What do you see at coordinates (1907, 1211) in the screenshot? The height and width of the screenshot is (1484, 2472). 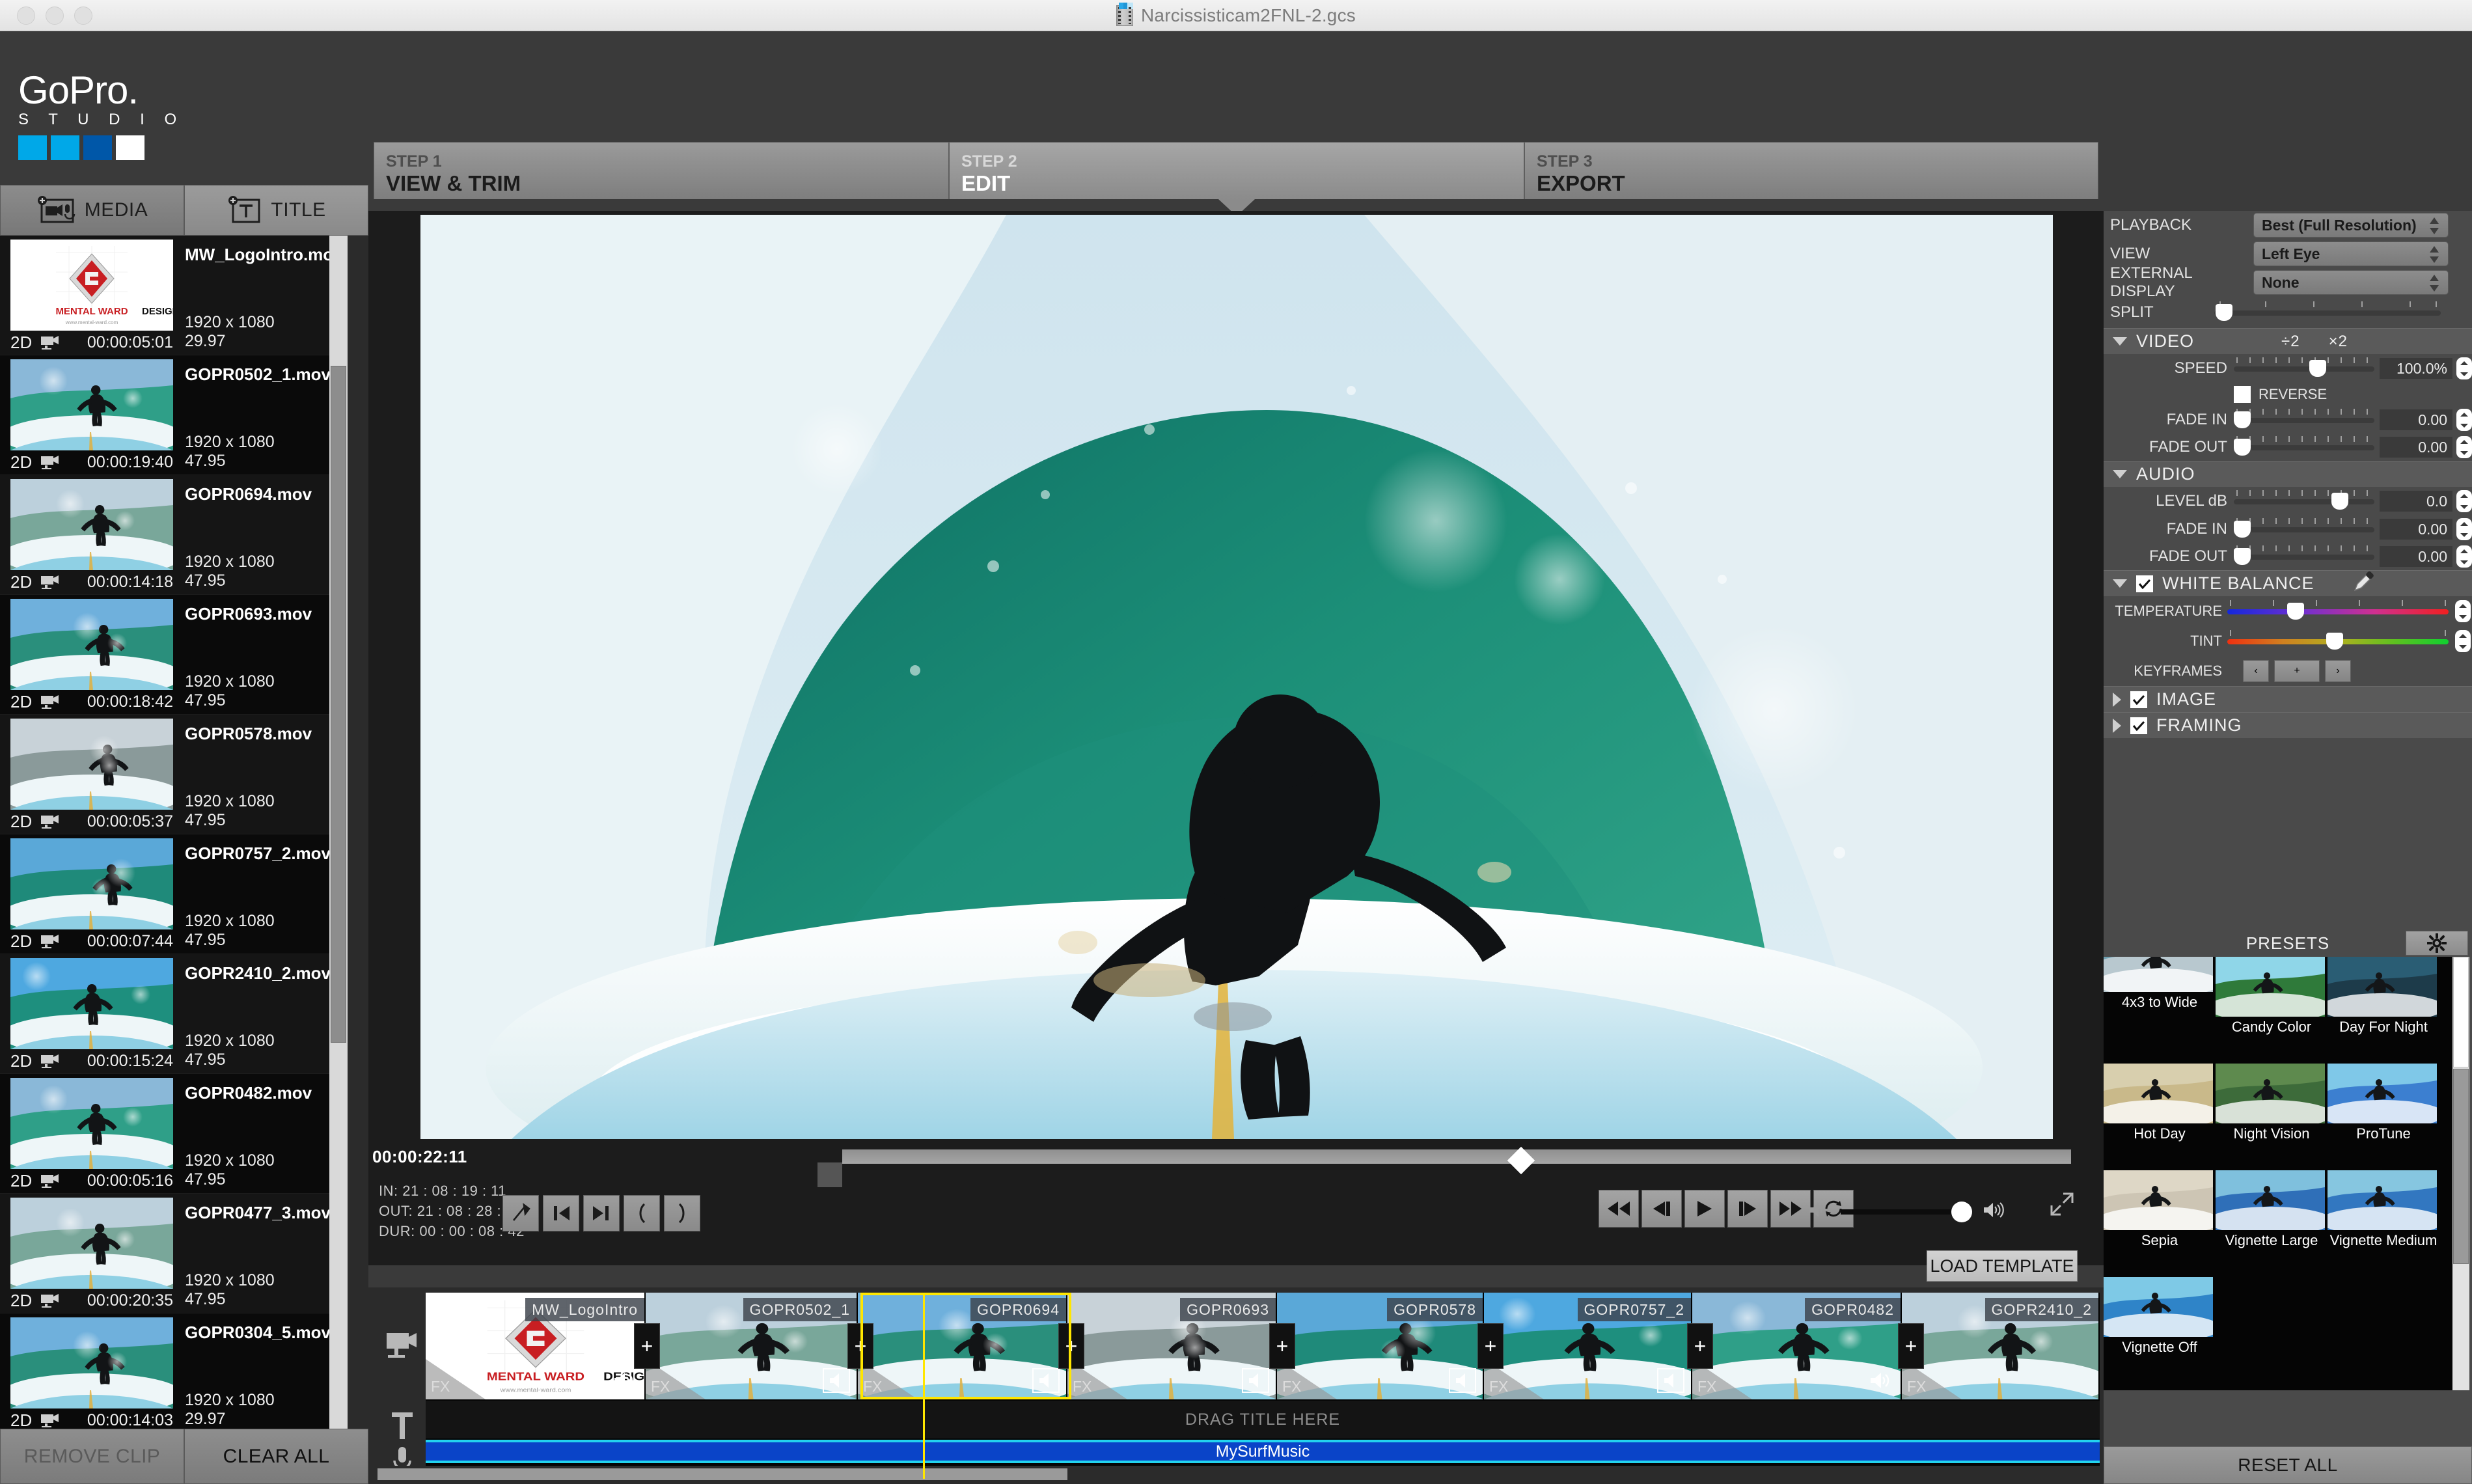 I see `volume-slider` at bounding box center [1907, 1211].